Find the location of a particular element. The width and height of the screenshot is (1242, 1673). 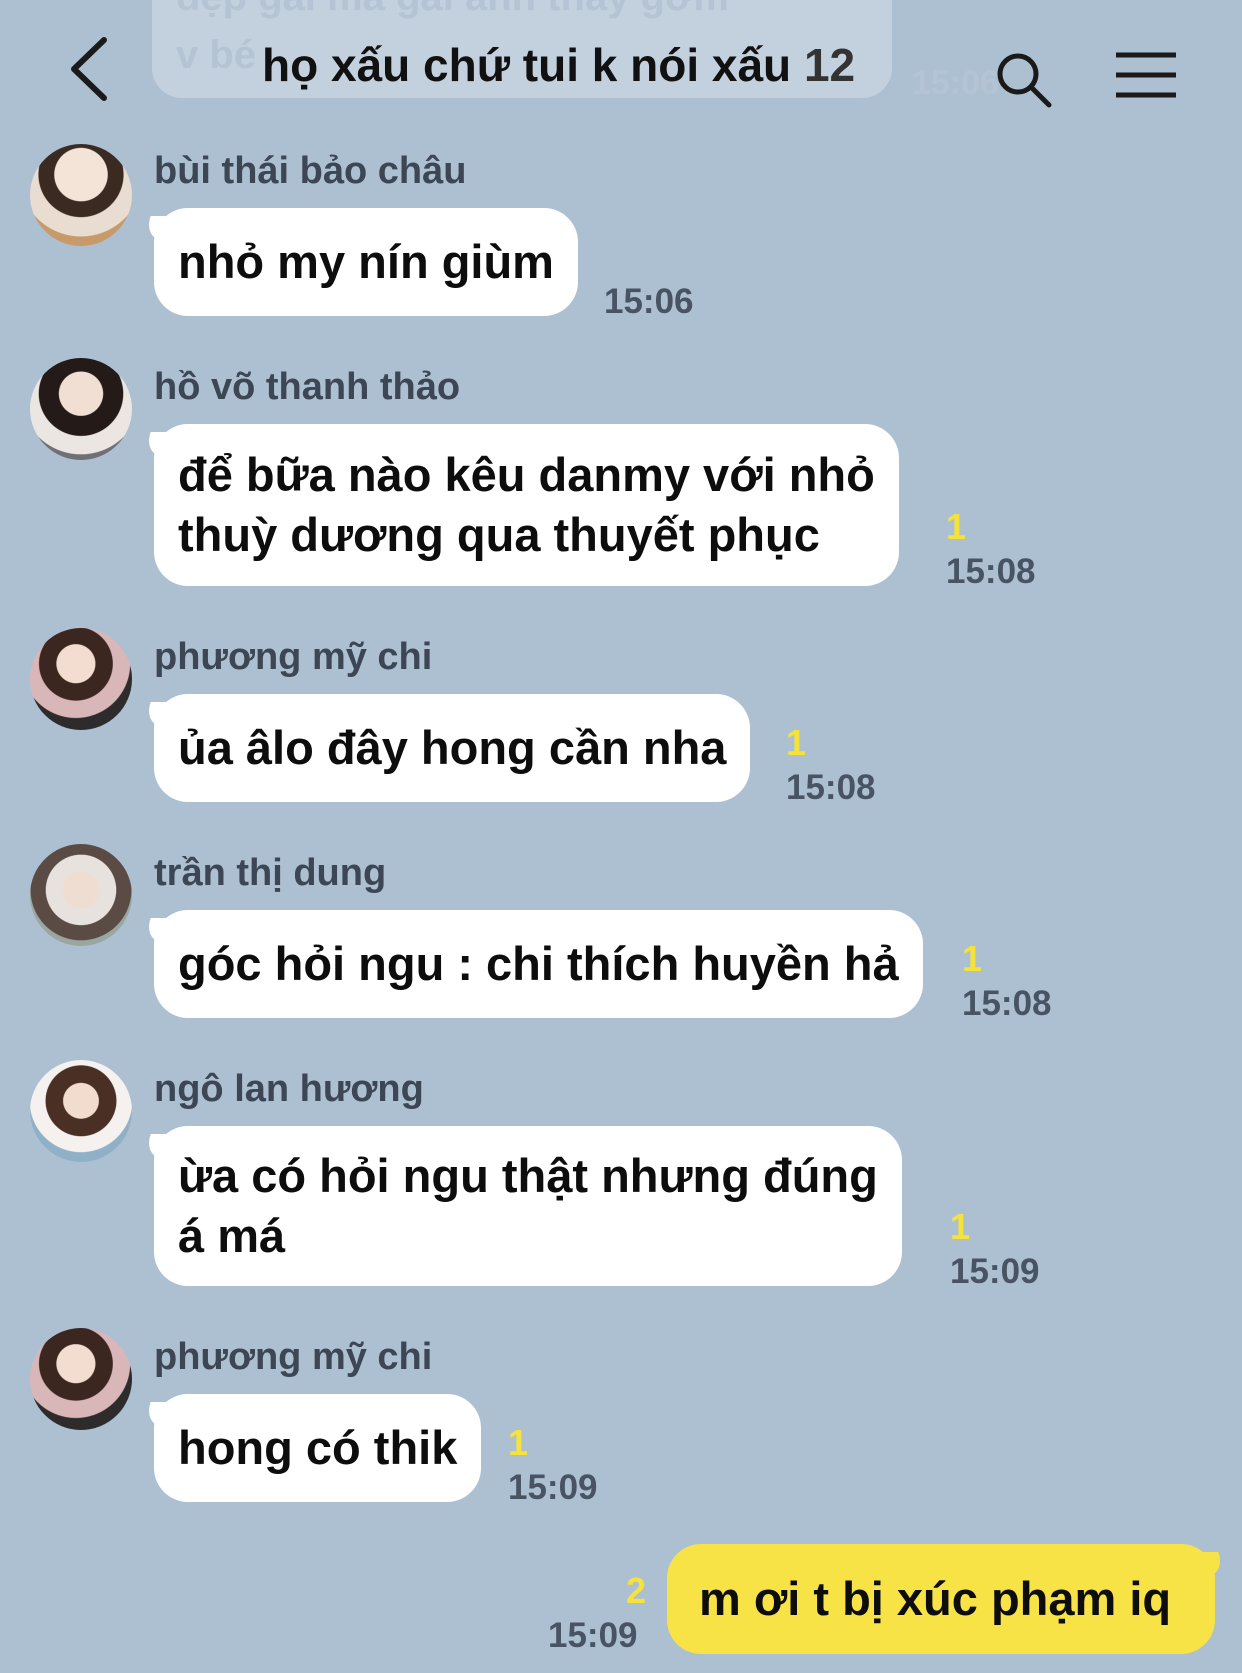

sender-name: ngô lan hương is located at coordinates (289, 1089).